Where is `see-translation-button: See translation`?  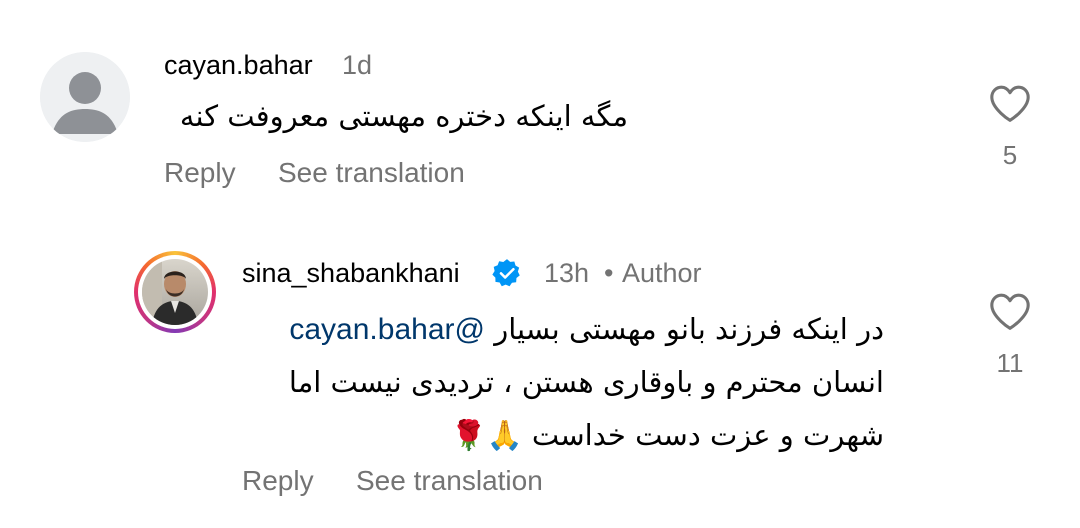 see-translation-button: See translation is located at coordinates (449, 481).